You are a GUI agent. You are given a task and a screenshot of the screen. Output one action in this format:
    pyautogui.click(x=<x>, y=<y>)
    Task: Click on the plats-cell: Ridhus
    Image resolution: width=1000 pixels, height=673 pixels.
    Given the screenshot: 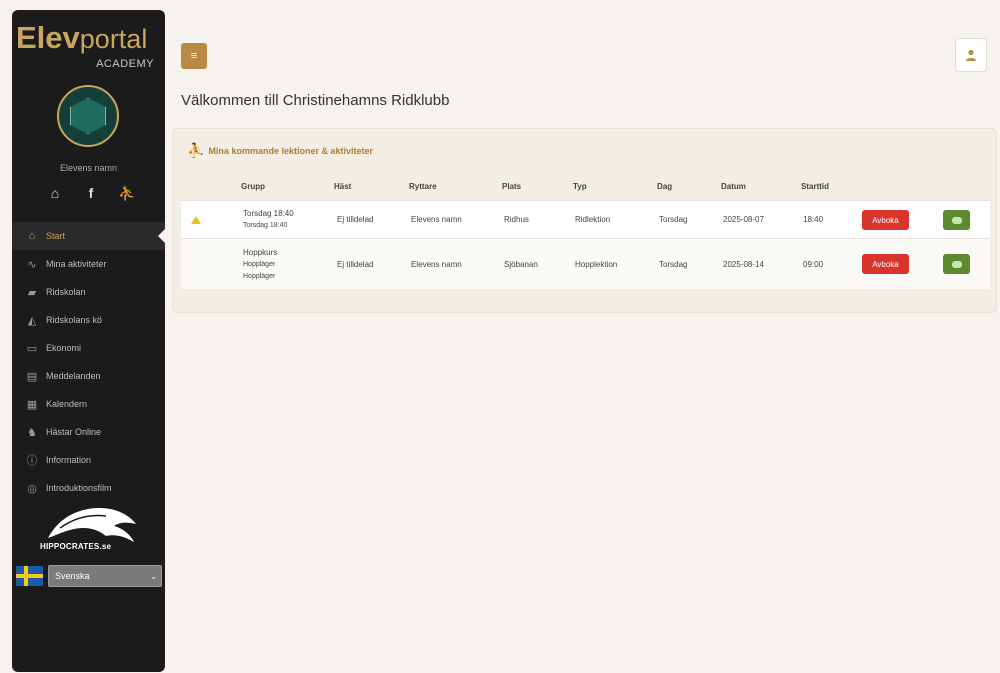 What is the action you would take?
    pyautogui.click(x=516, y=219)
    